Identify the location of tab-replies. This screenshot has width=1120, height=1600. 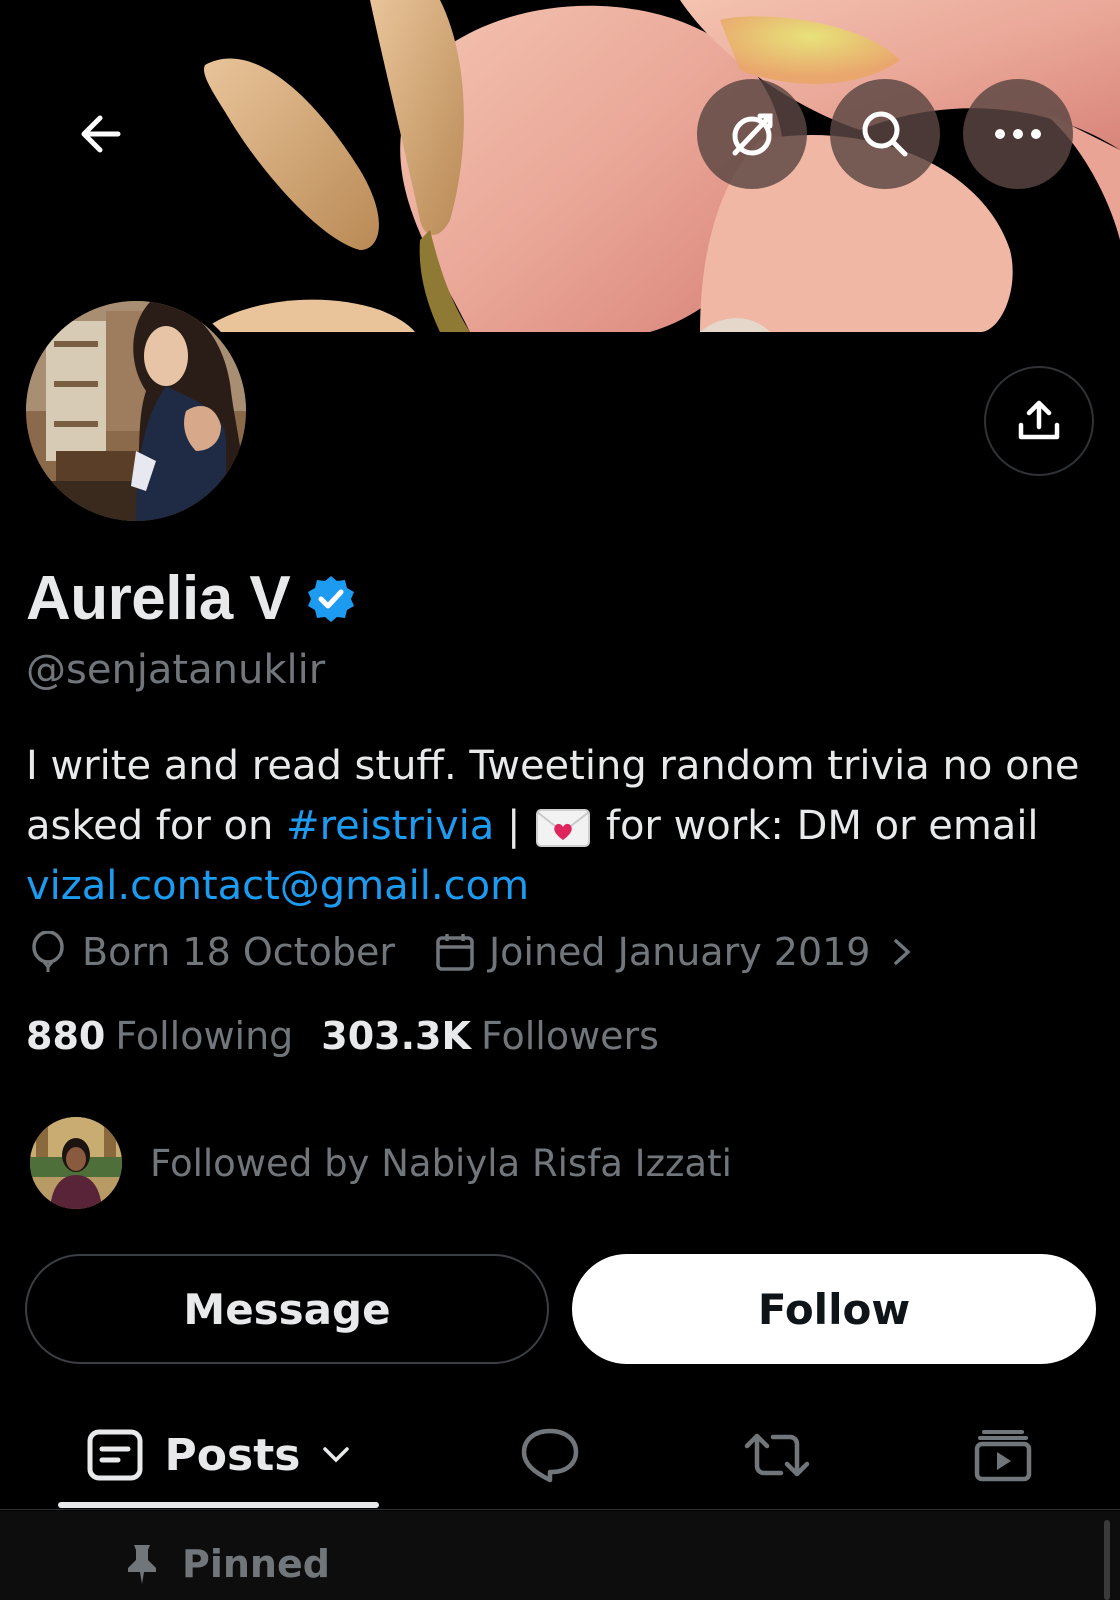
(550, 1455).